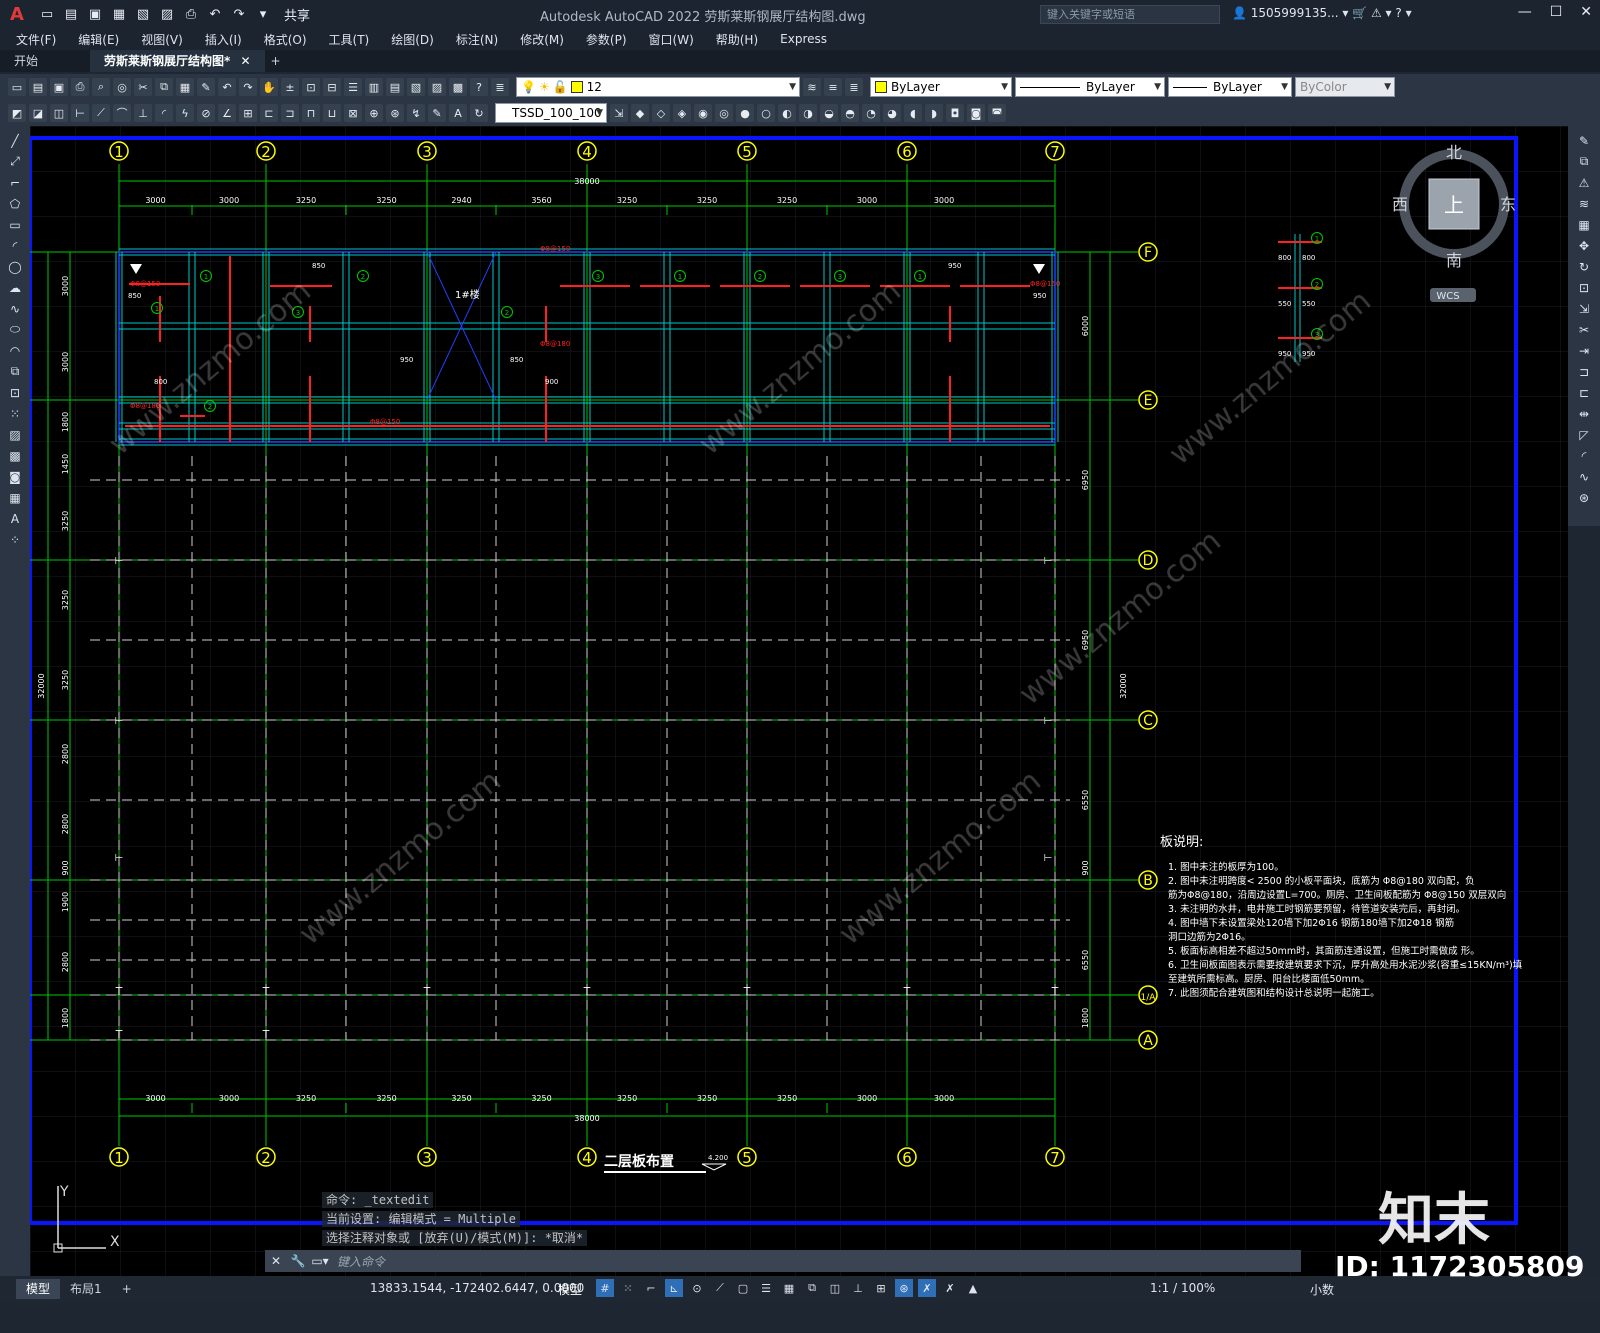 The width and height of the screenshot is (1600, 1333). I want to click on view-3d-icon-j: ◒, so click(829, 113).